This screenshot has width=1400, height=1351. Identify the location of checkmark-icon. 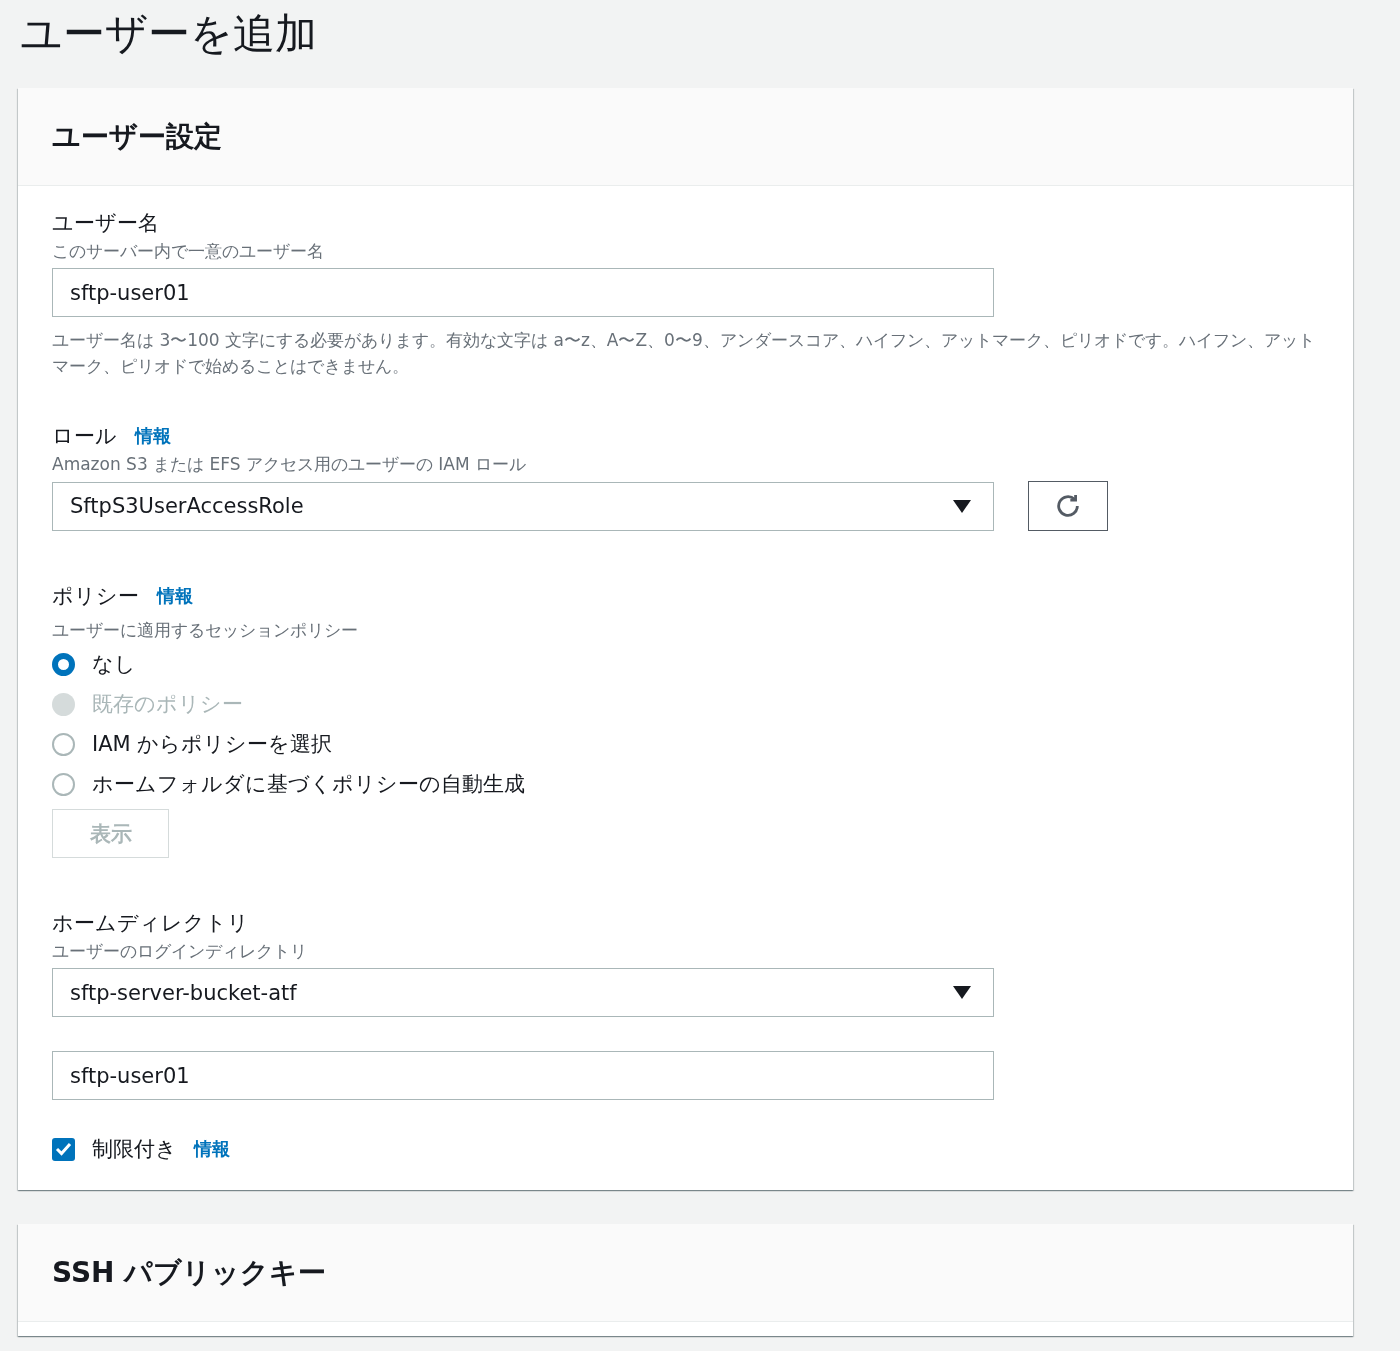
(63, 1149).